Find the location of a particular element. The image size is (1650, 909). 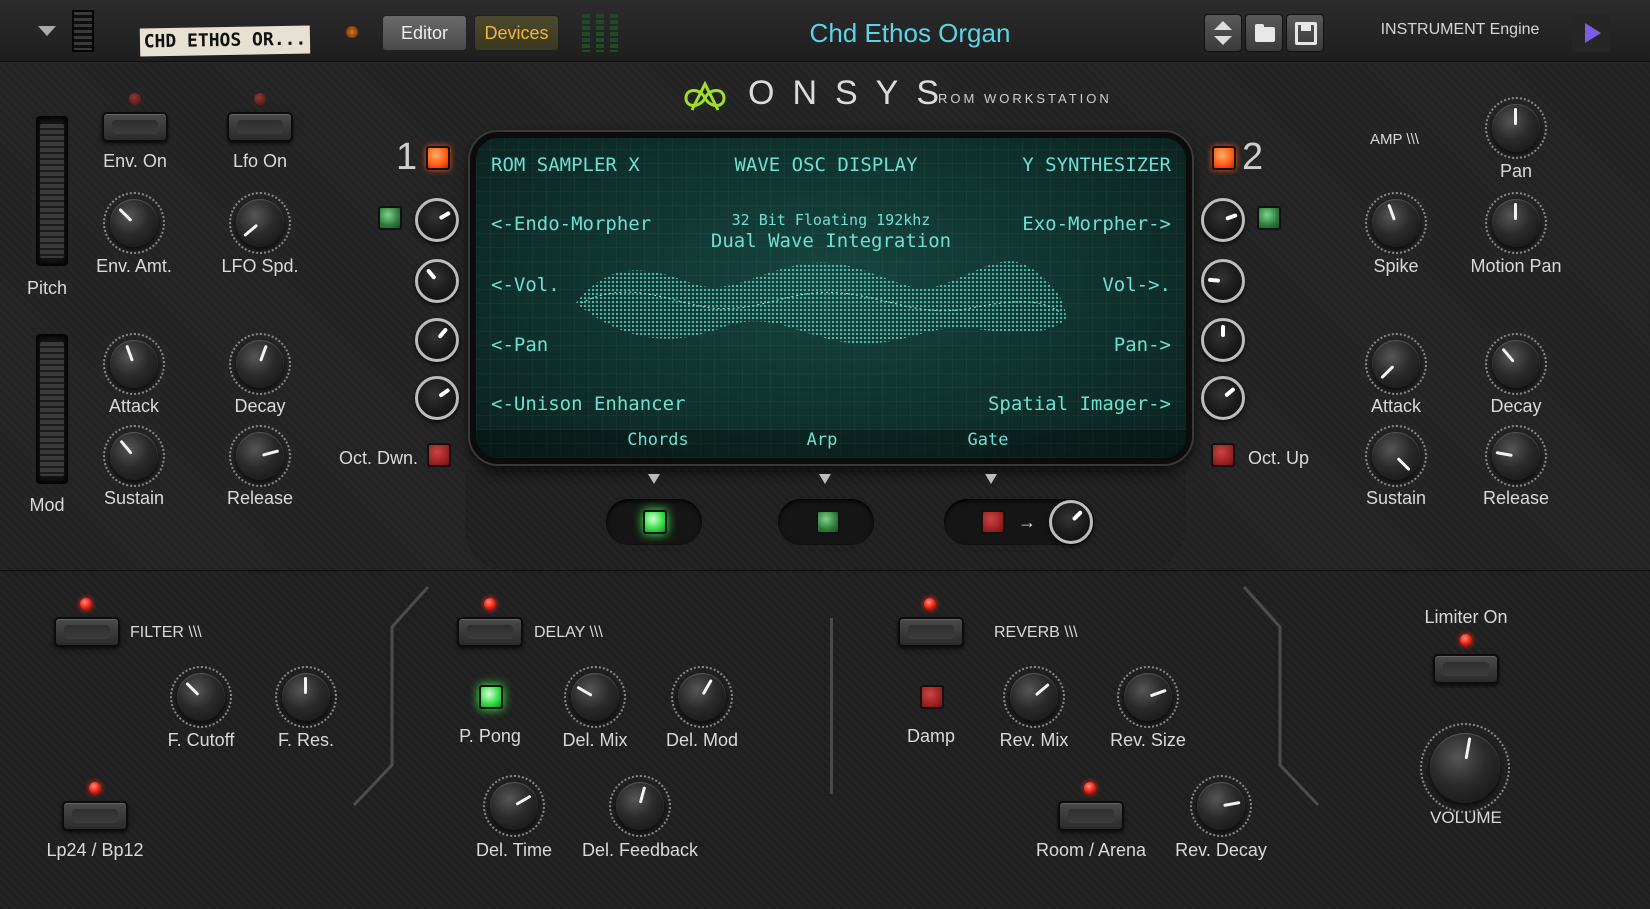

wave-osc-title: WAVE OSC DISPLAY is located at coordinates (826, 165).